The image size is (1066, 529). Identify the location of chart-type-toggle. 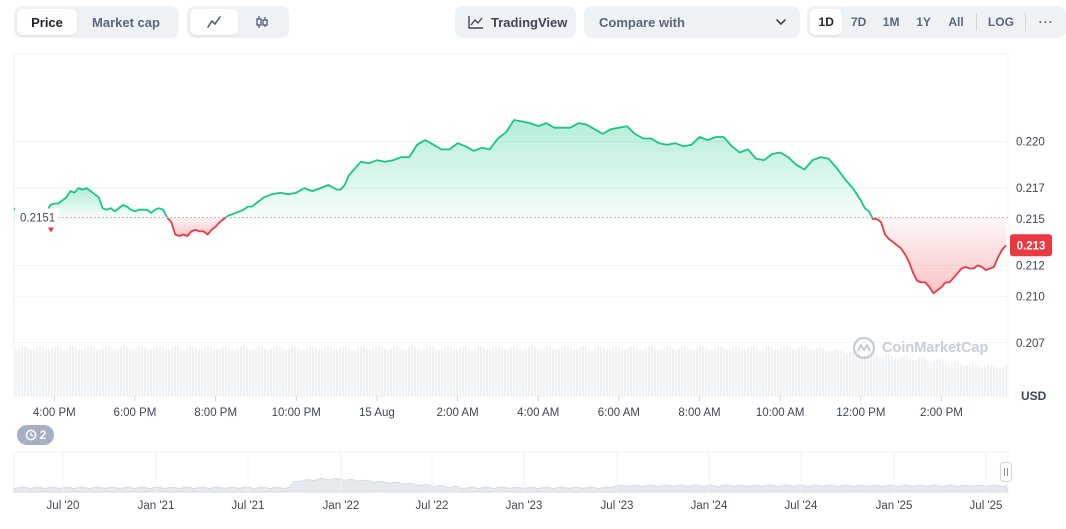
(238, 22).